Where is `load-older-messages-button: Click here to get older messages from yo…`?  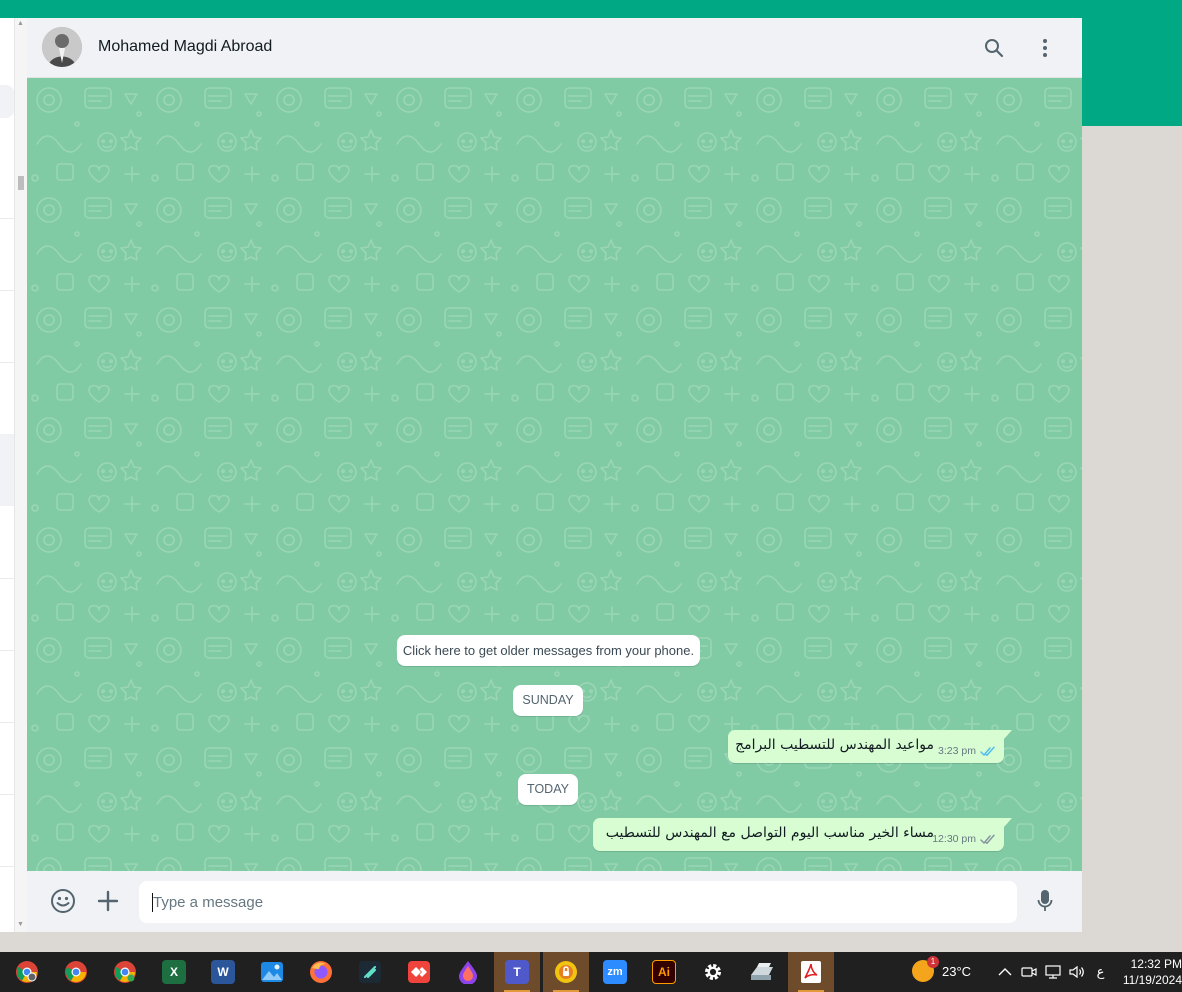 load-older-messages-button: Click here to get older messages from yo… is located at coordinates (548, 650).